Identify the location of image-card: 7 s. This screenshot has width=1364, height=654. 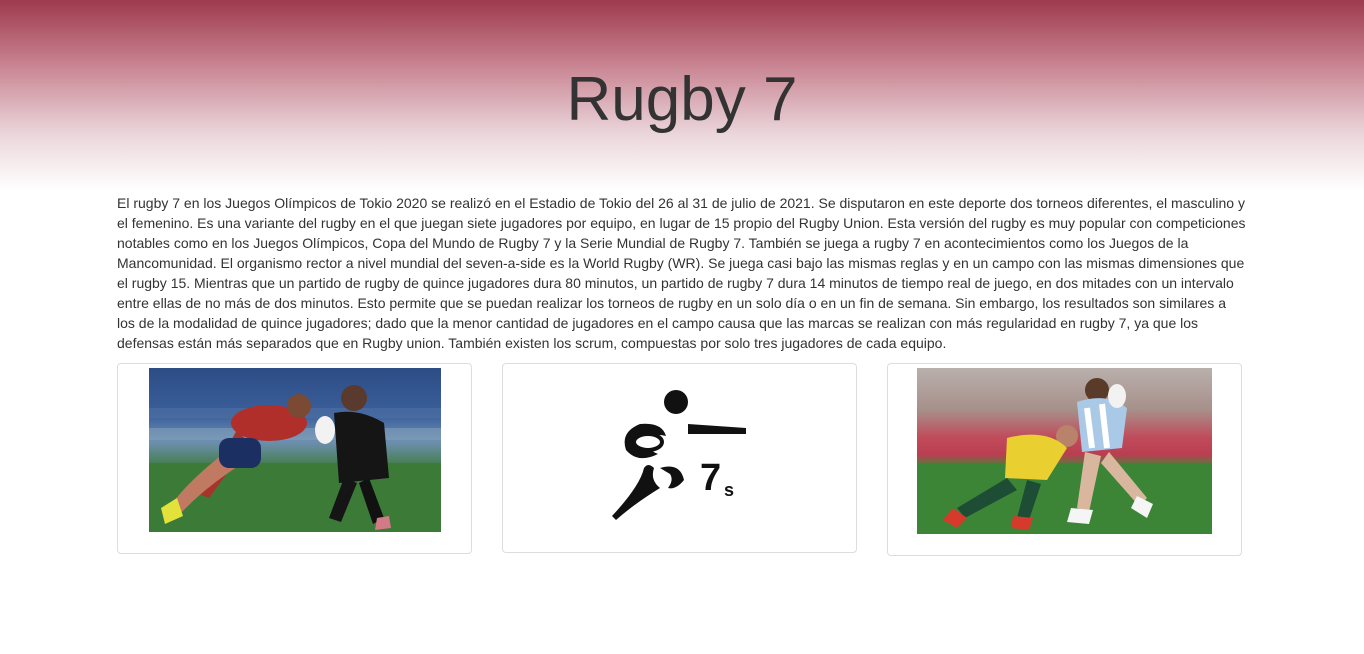
(679, 458).